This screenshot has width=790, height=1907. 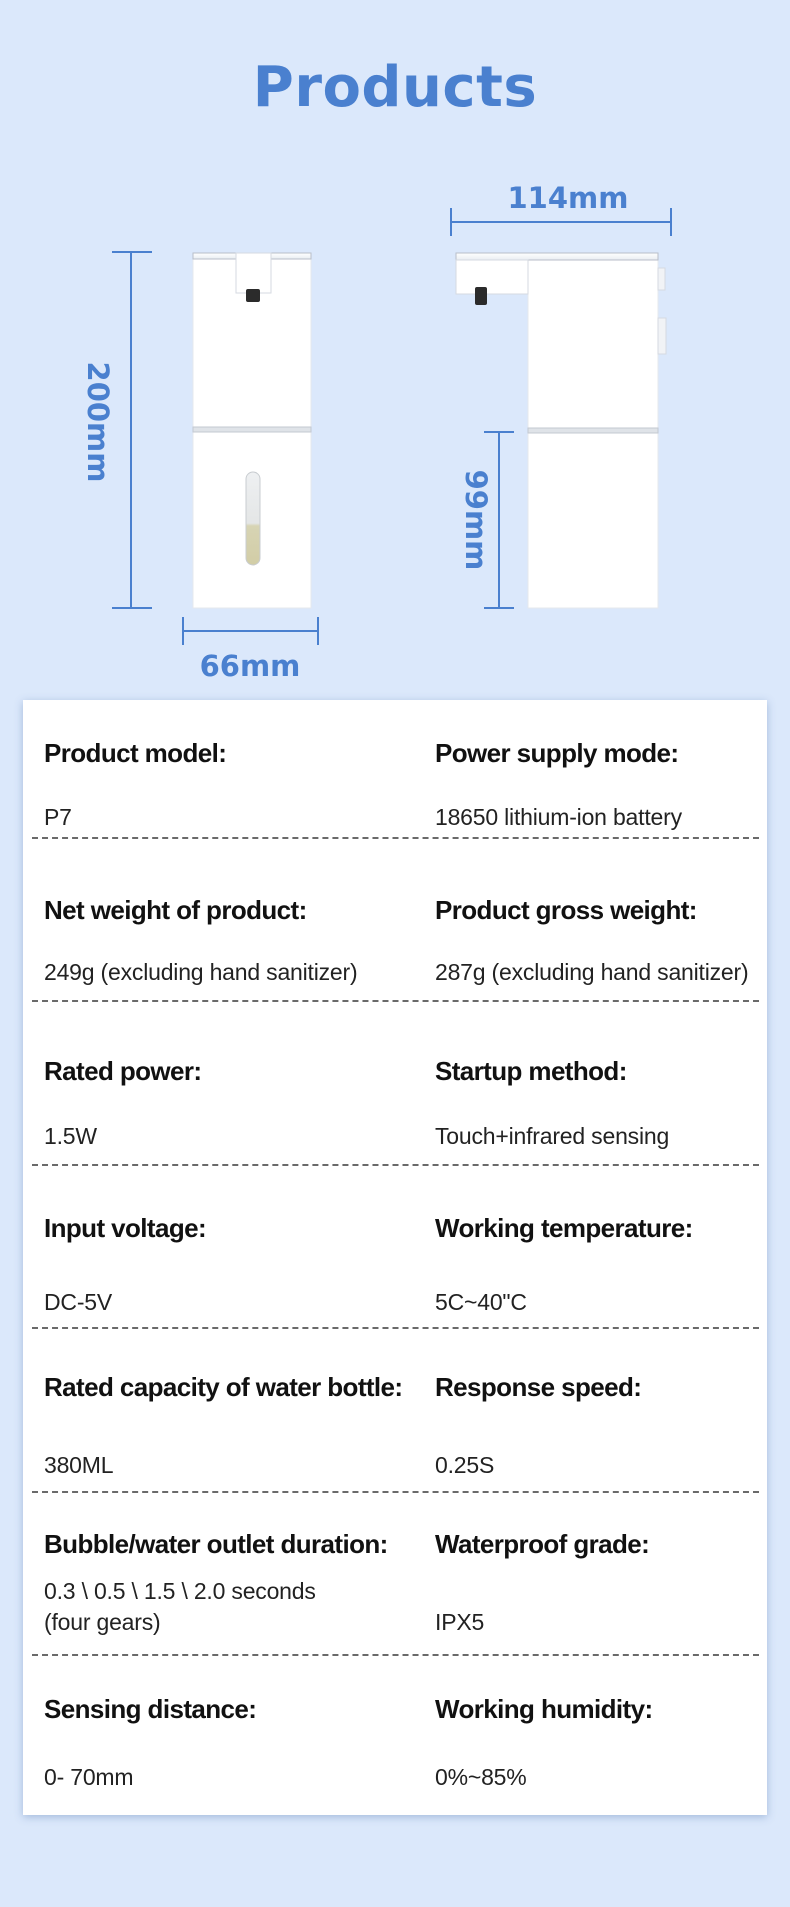 What do you see at coordinates (531, 1071) in the screenshot?
I see `spec-label: Startup method:` at bounding box center [531, 1071].